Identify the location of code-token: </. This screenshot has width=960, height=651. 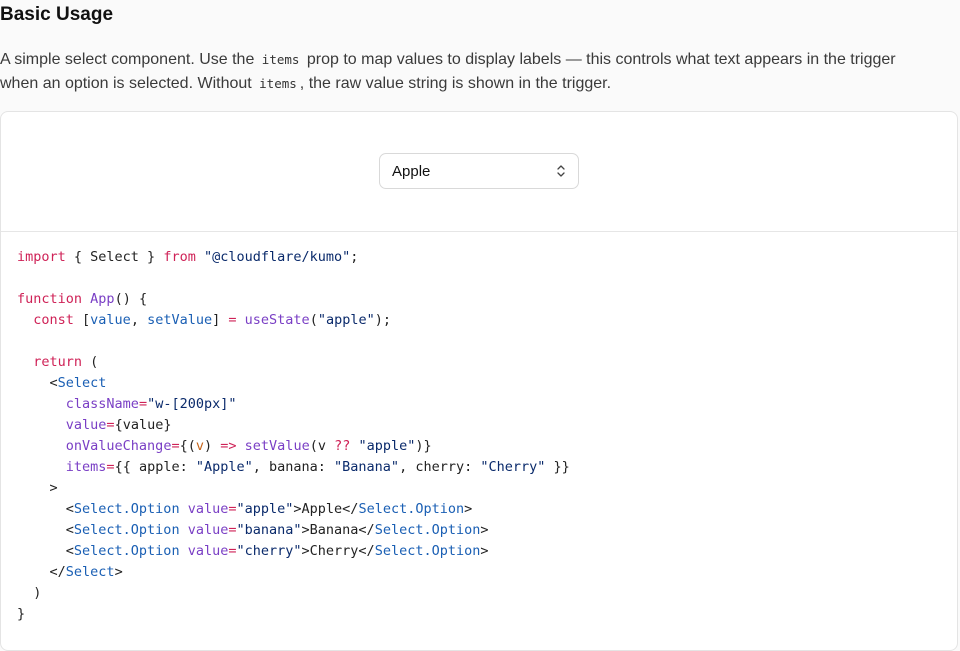
(41, 572).